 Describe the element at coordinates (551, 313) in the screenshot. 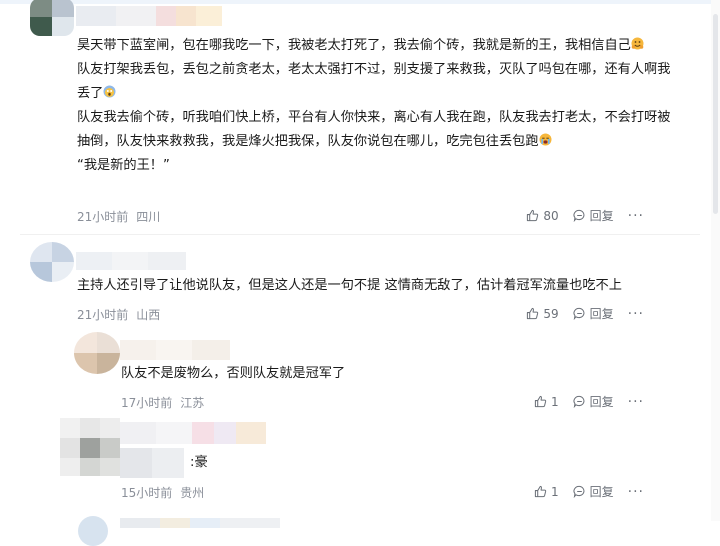

I see `like-count: 59` at that location.